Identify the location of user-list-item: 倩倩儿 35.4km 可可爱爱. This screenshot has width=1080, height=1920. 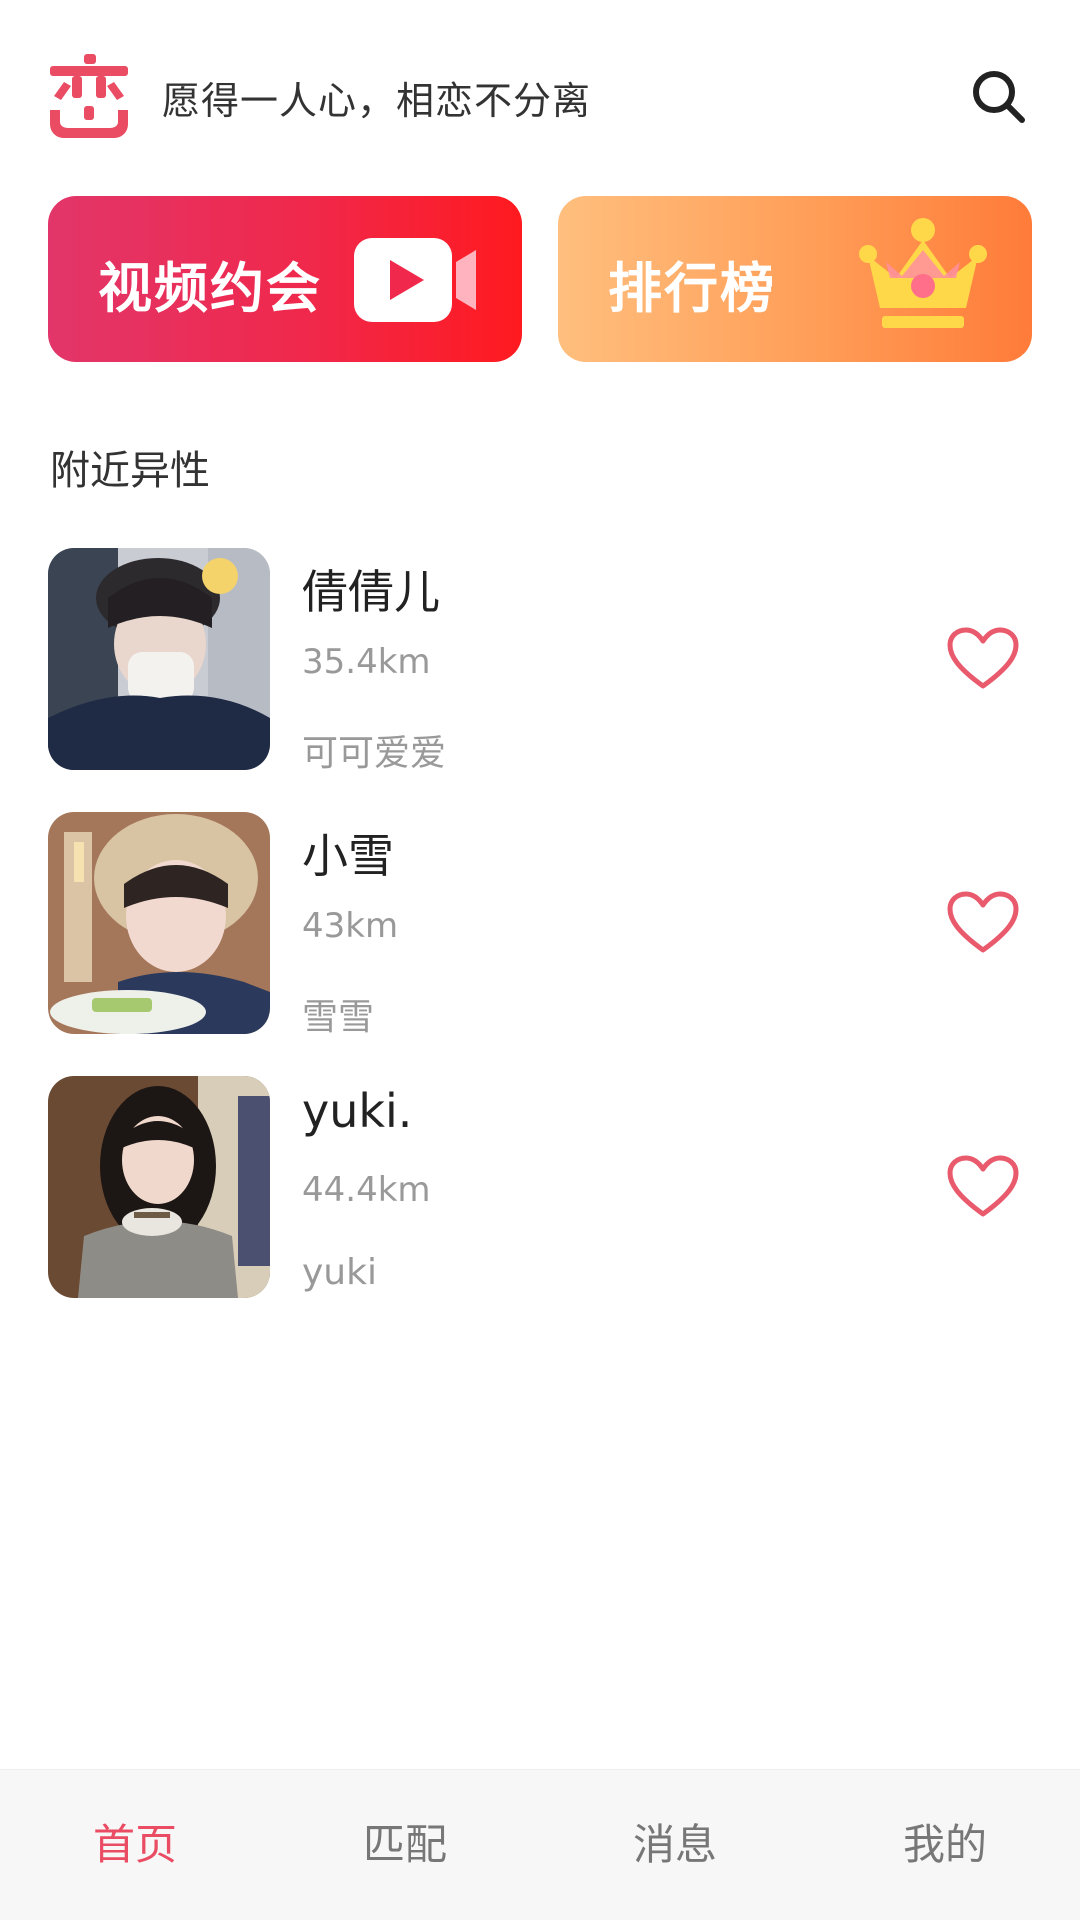
(540, 661).